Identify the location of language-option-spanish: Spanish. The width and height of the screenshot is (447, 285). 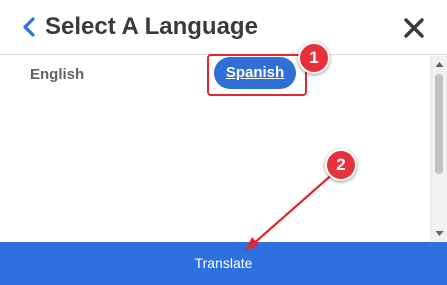
(255, 73).